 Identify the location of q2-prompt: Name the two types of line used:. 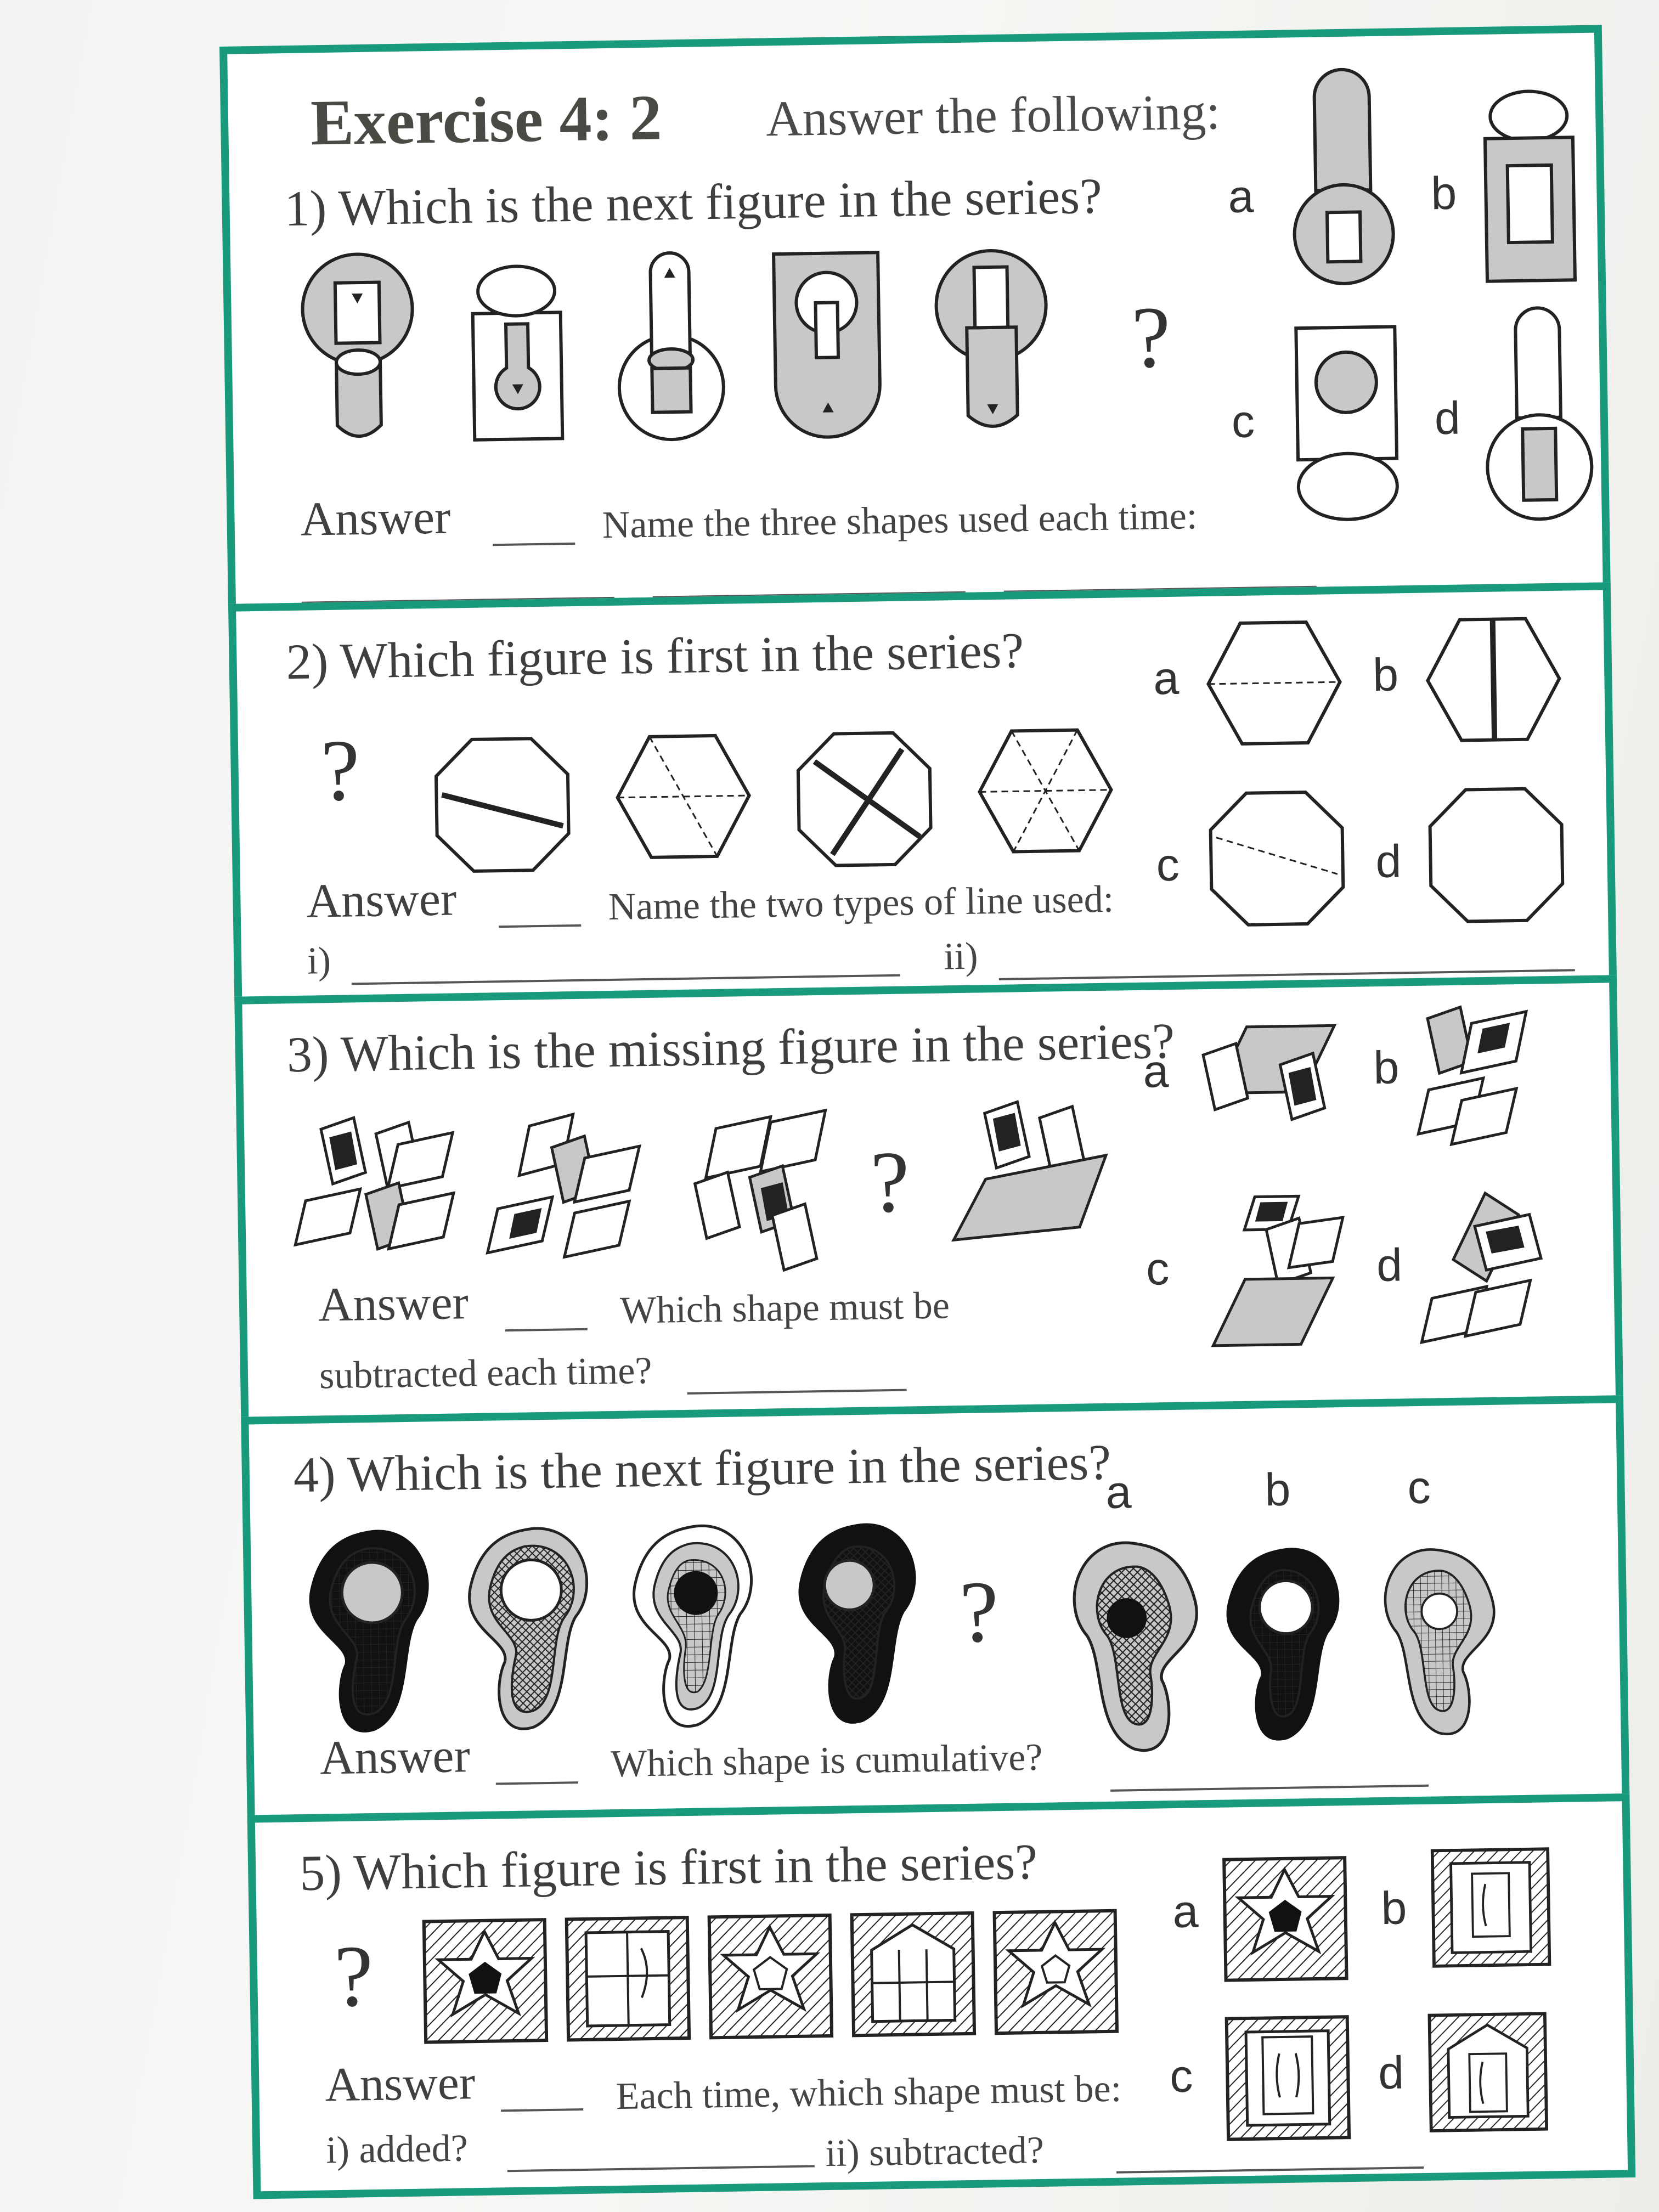
(861, 904).